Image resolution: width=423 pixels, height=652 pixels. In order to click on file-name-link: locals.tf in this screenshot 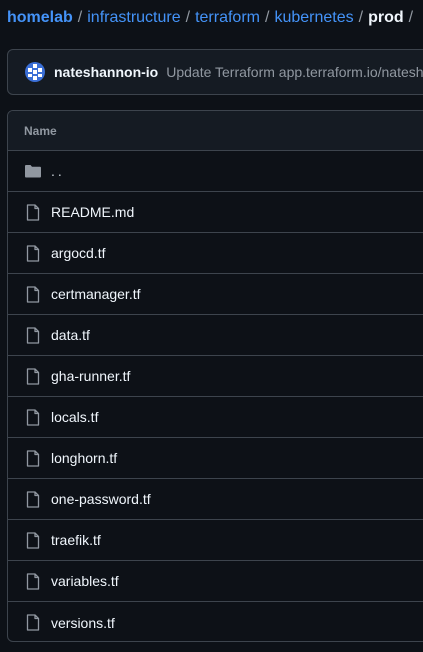, I will do `click(74, 417)`.